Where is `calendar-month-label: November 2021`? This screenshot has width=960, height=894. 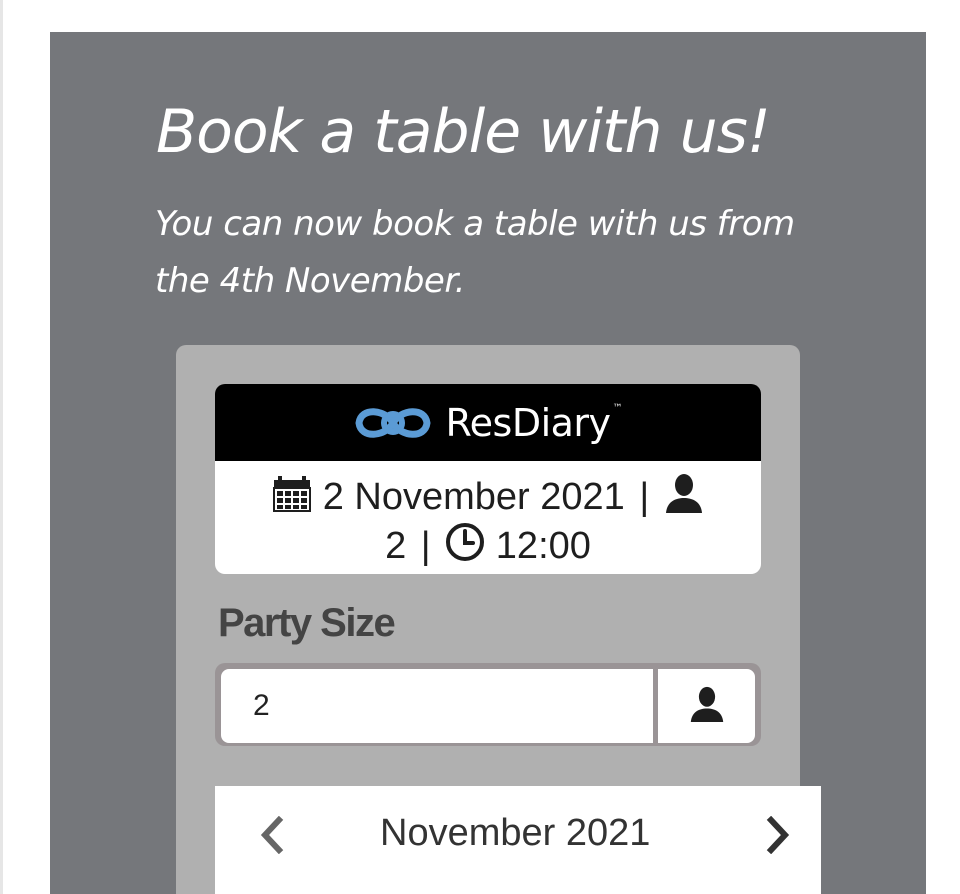 calendar-month-label: November 2021 is located at coordinates (515, 833).